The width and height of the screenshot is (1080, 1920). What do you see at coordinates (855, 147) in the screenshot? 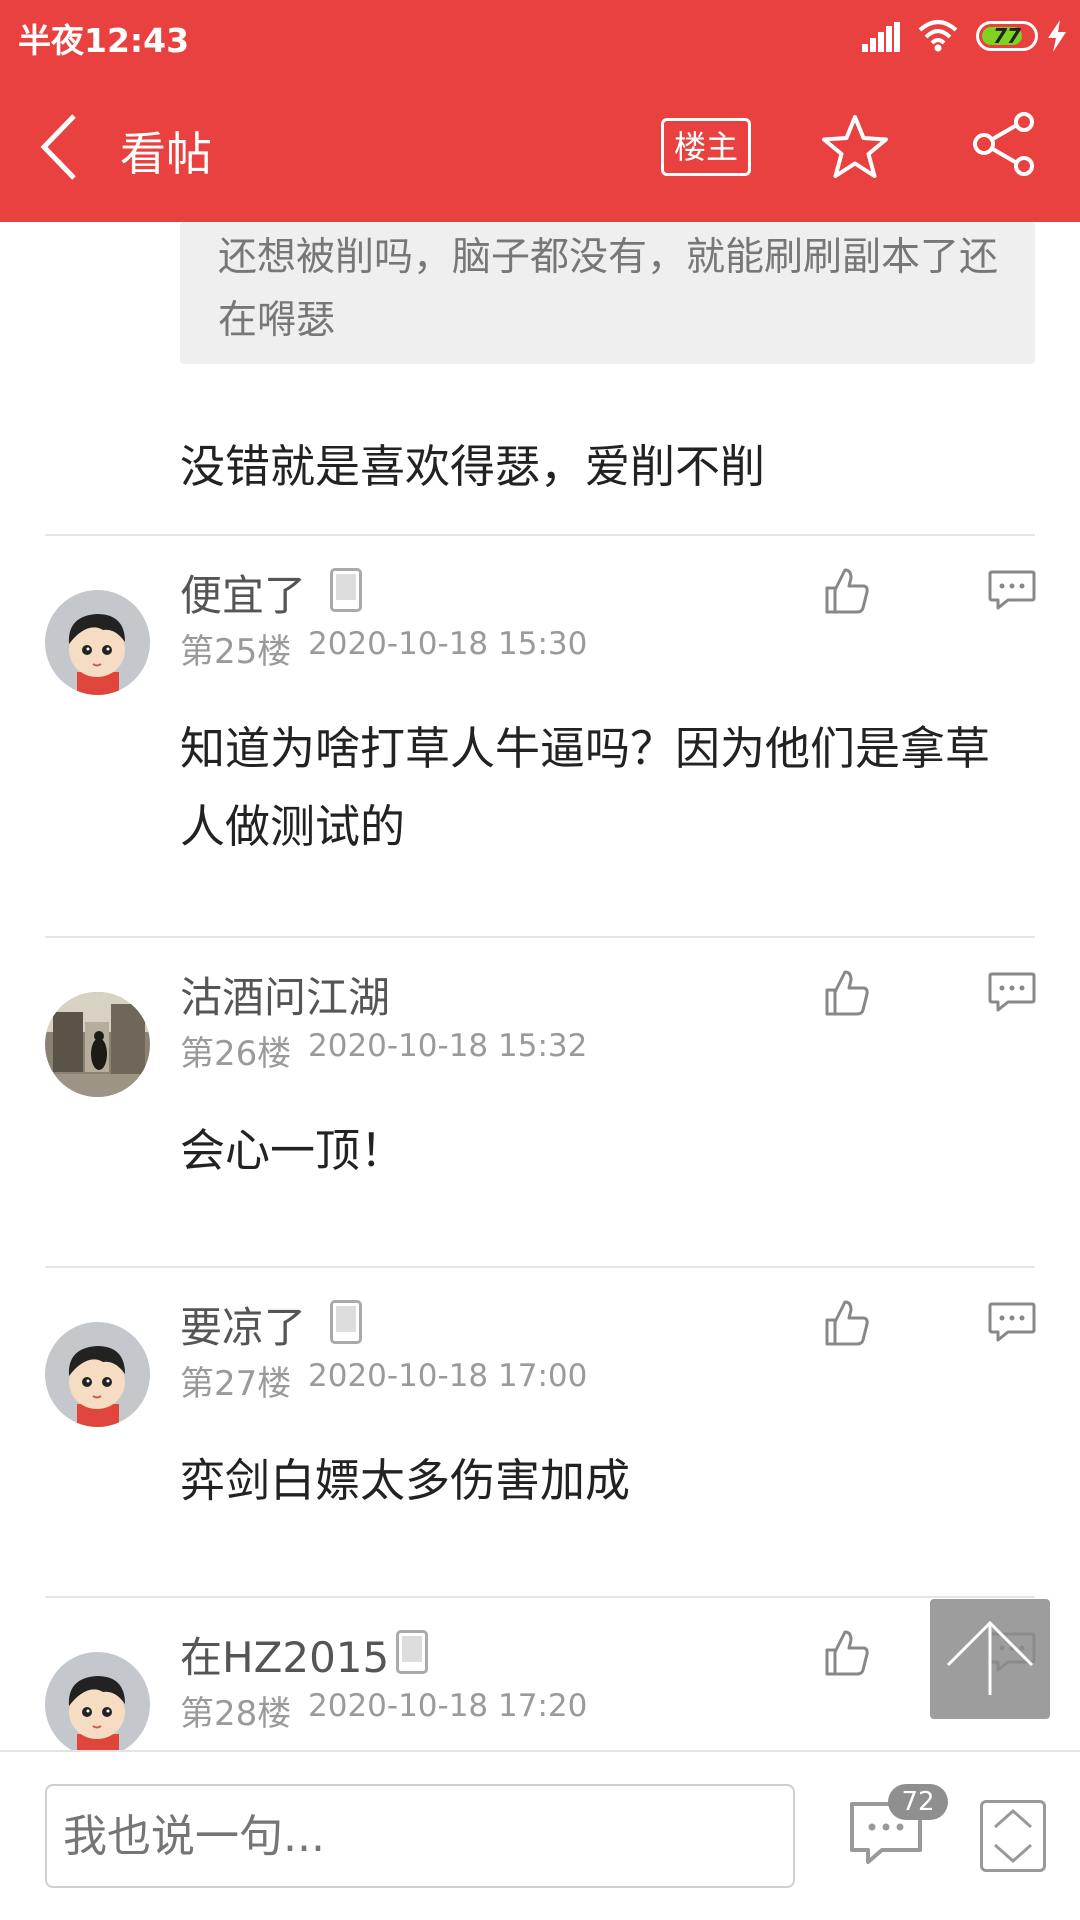
I see `favorite-star-icon` at bounding box center [855, 147].